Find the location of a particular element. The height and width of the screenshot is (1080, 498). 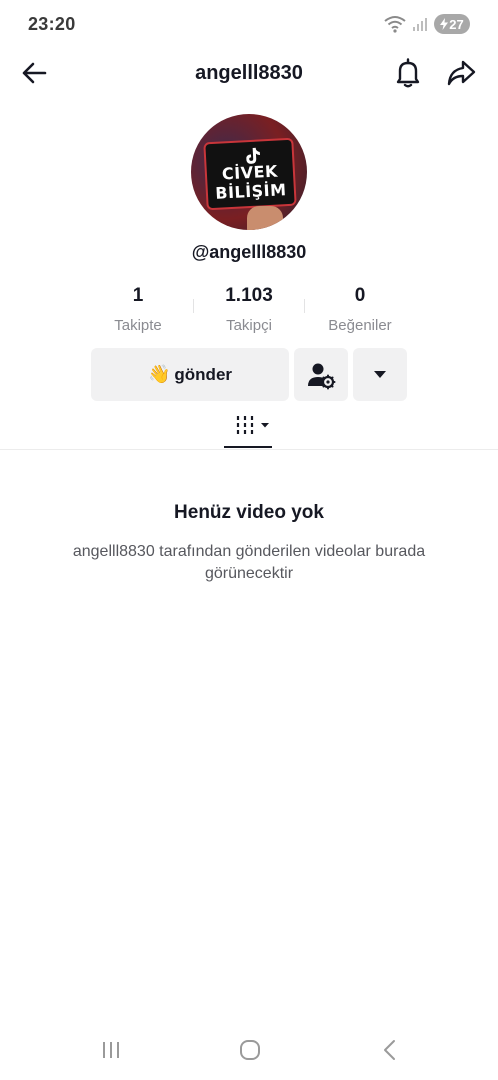

top-nav: angelll8830 is located at coordinates (249, 73).